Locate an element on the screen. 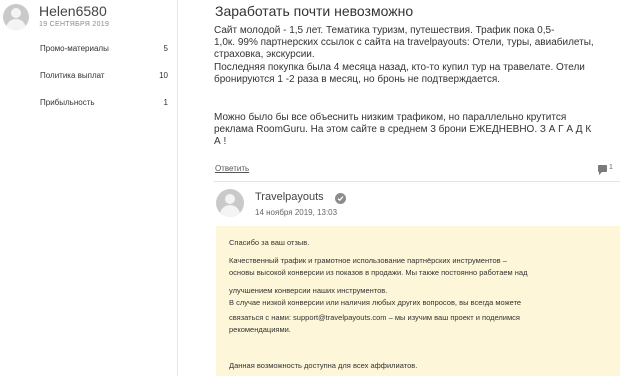  answer-line: улучшением конверсии наших инструментов. is located at coordinates (308, 290).